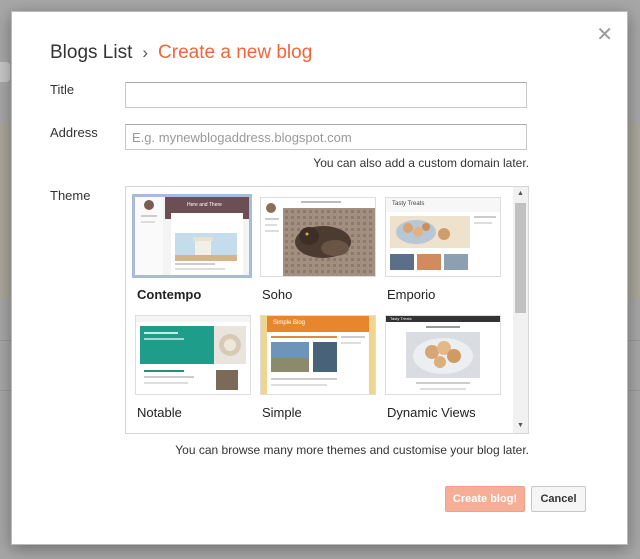 The image size is (640, 559). I want to click on theme-name: Notable, so click(159, 412).